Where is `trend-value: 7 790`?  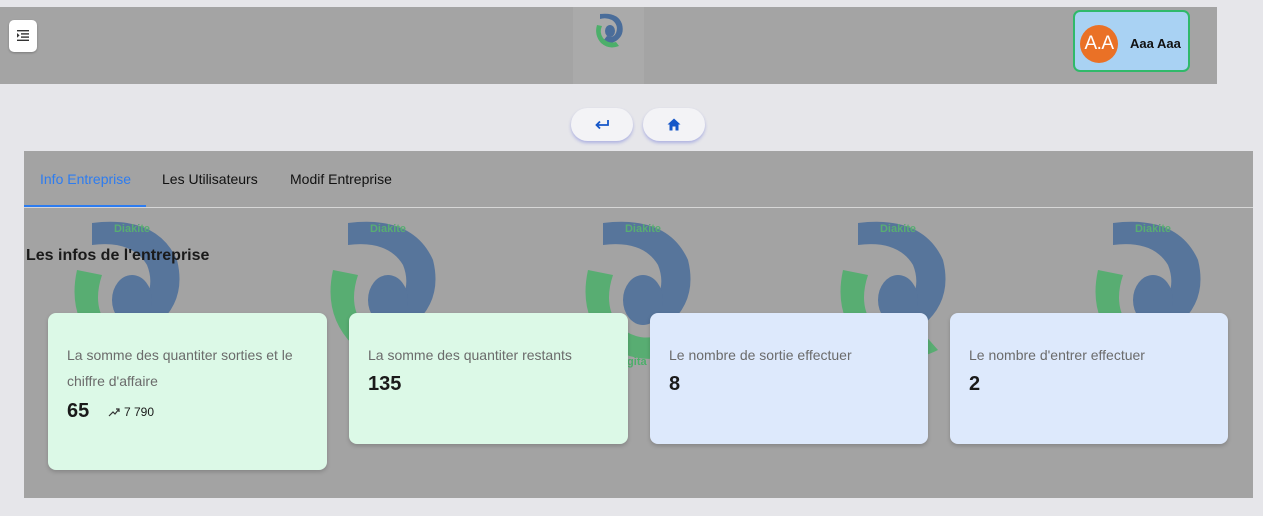 trend-value: 7 790 is located at coordinates (139, 412).